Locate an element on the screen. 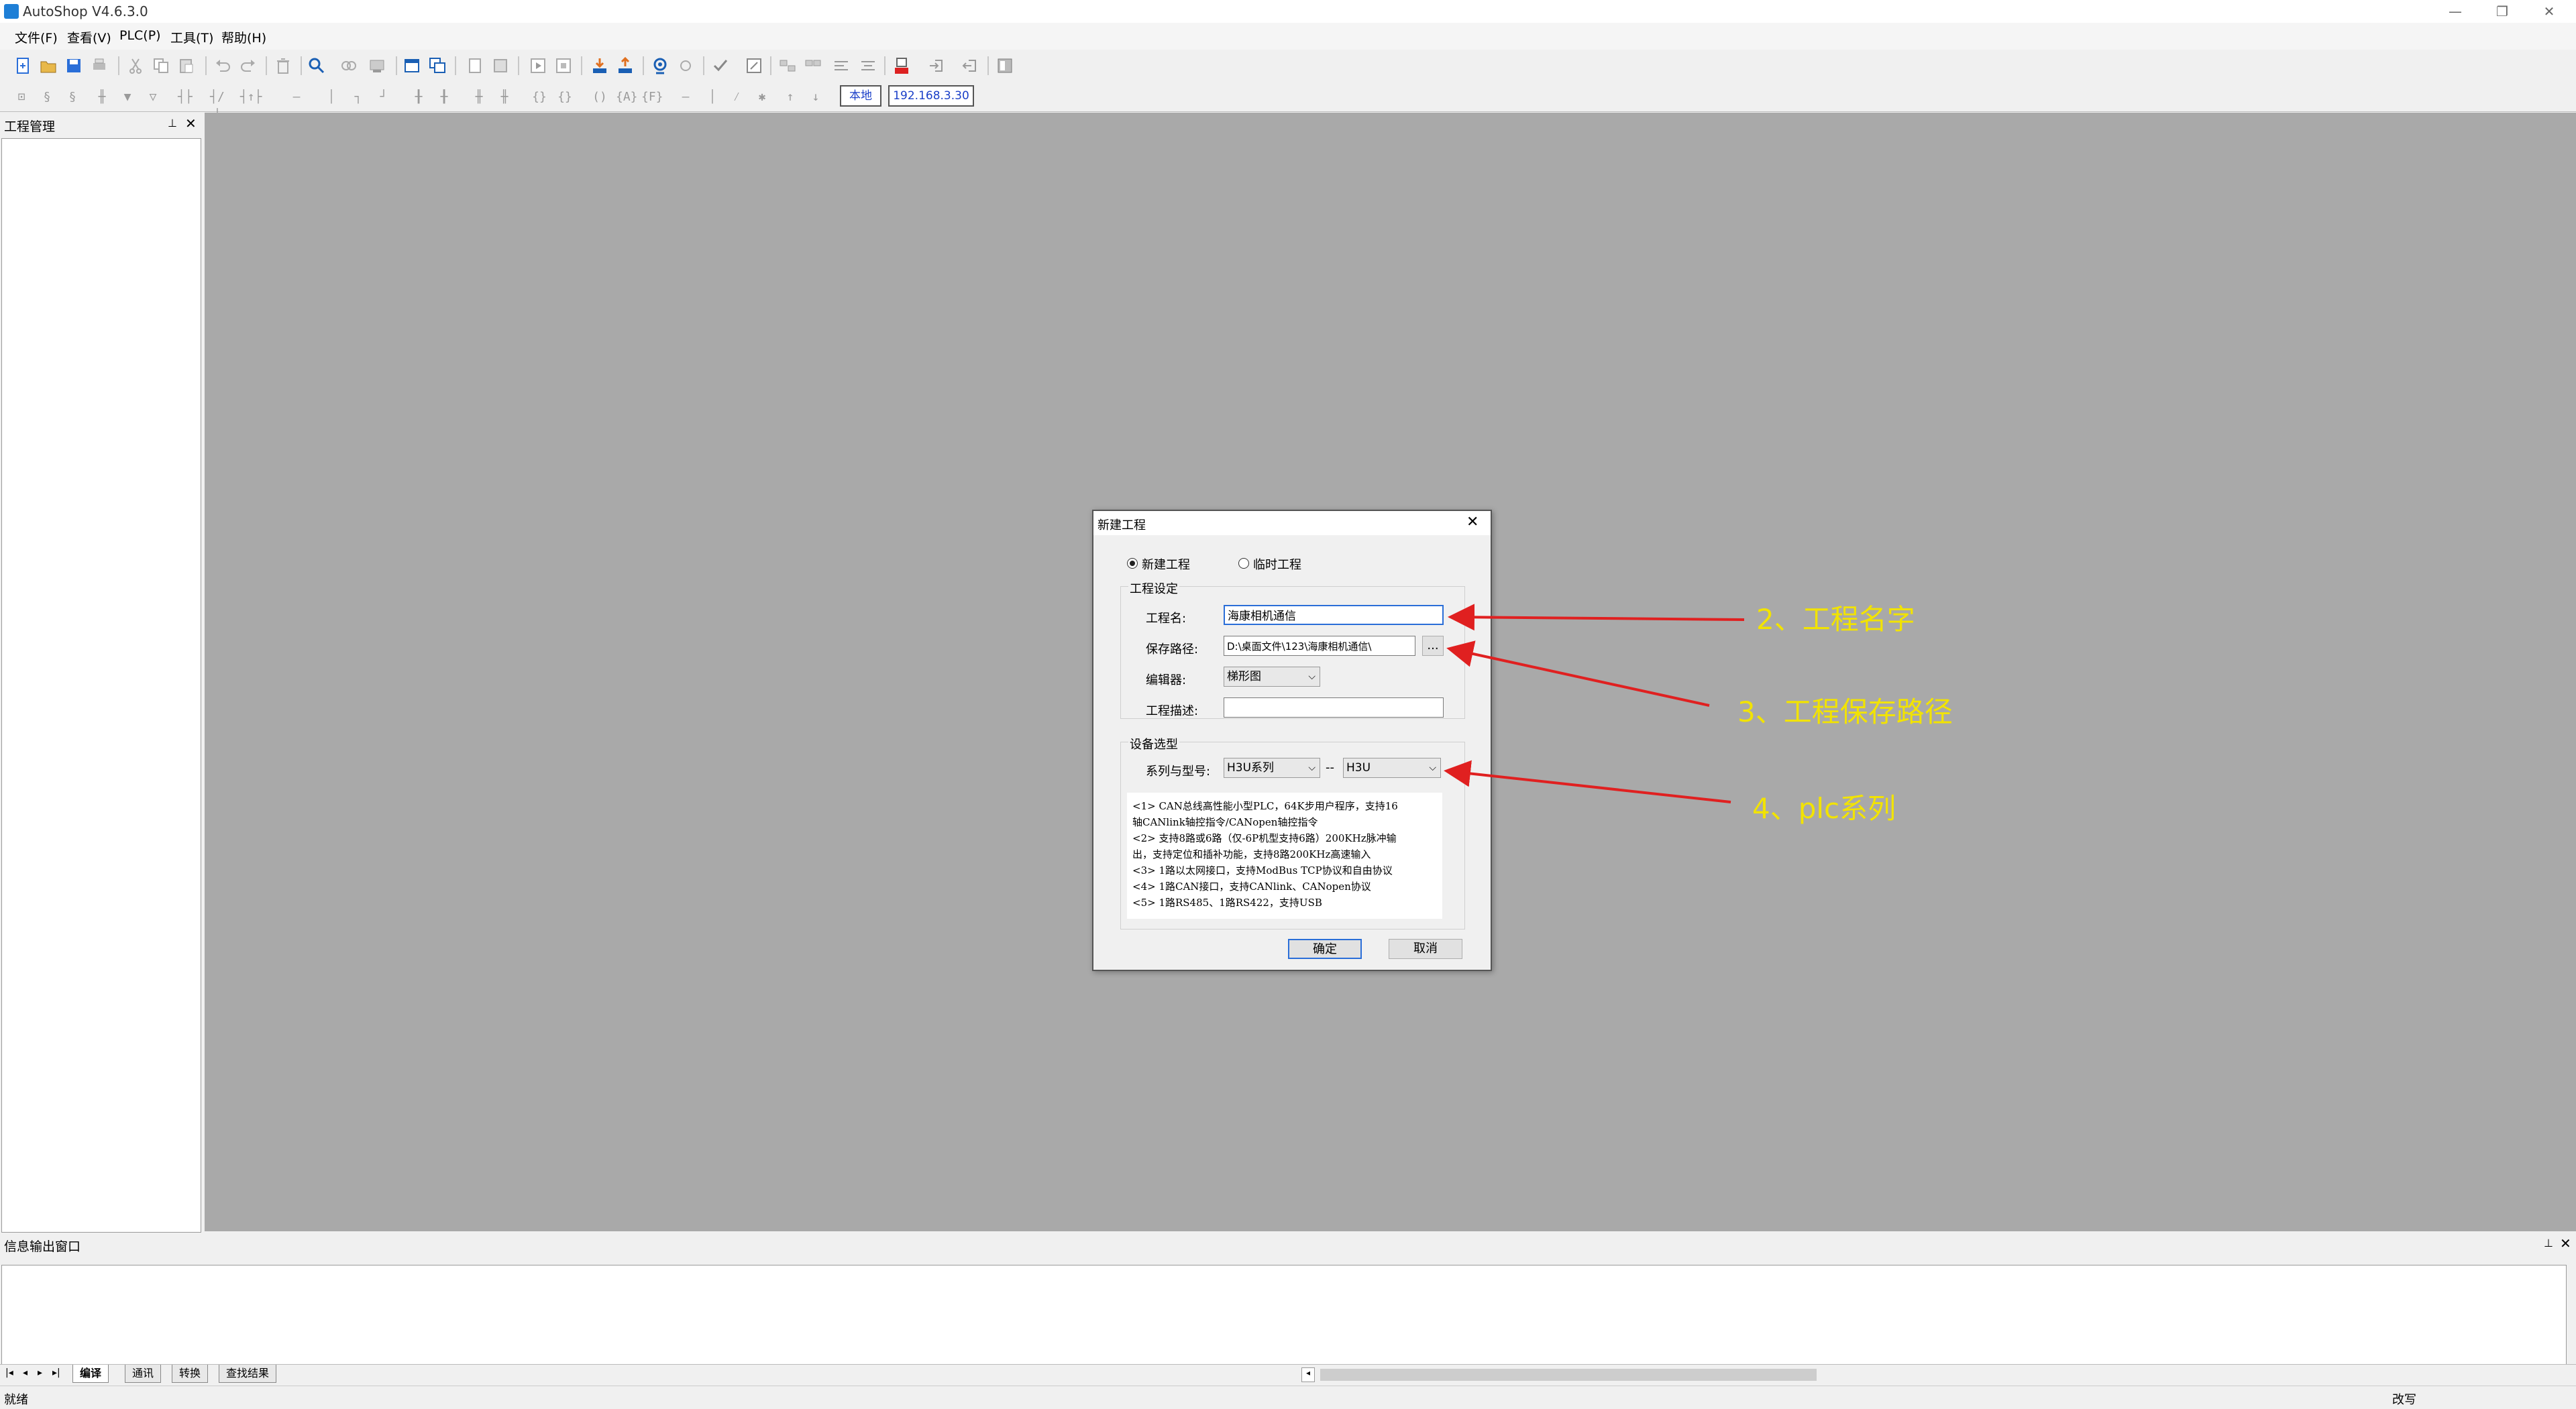  output-panel-header: 信息输出窗口 ⊥ ✕ is located at coordinates (1288, 1245).